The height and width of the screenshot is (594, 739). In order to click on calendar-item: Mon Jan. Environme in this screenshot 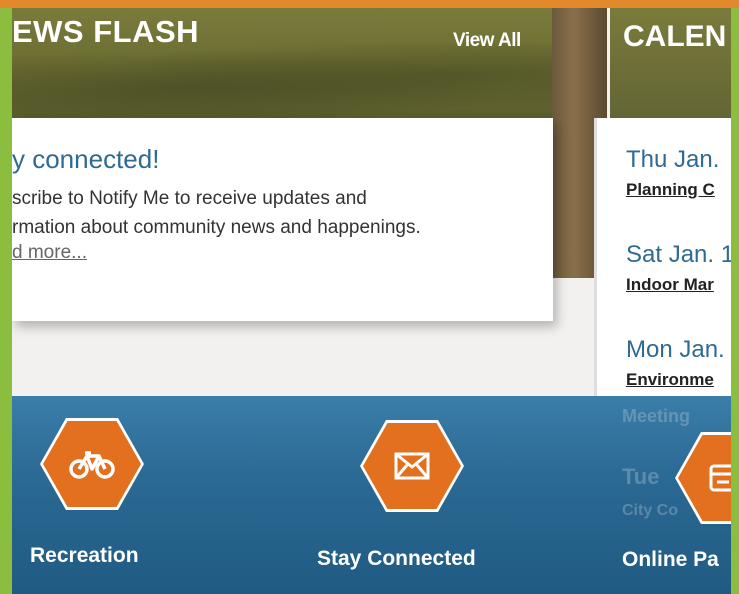, I will do `click(675, 363)`.